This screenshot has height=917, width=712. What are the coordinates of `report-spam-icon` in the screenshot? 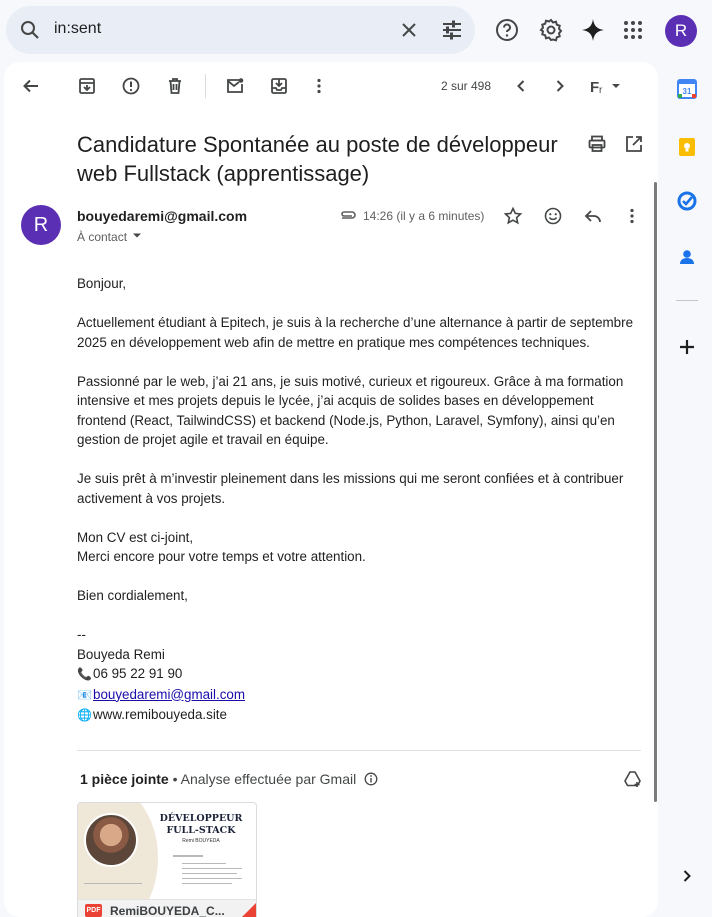 It's located at (131, 86).